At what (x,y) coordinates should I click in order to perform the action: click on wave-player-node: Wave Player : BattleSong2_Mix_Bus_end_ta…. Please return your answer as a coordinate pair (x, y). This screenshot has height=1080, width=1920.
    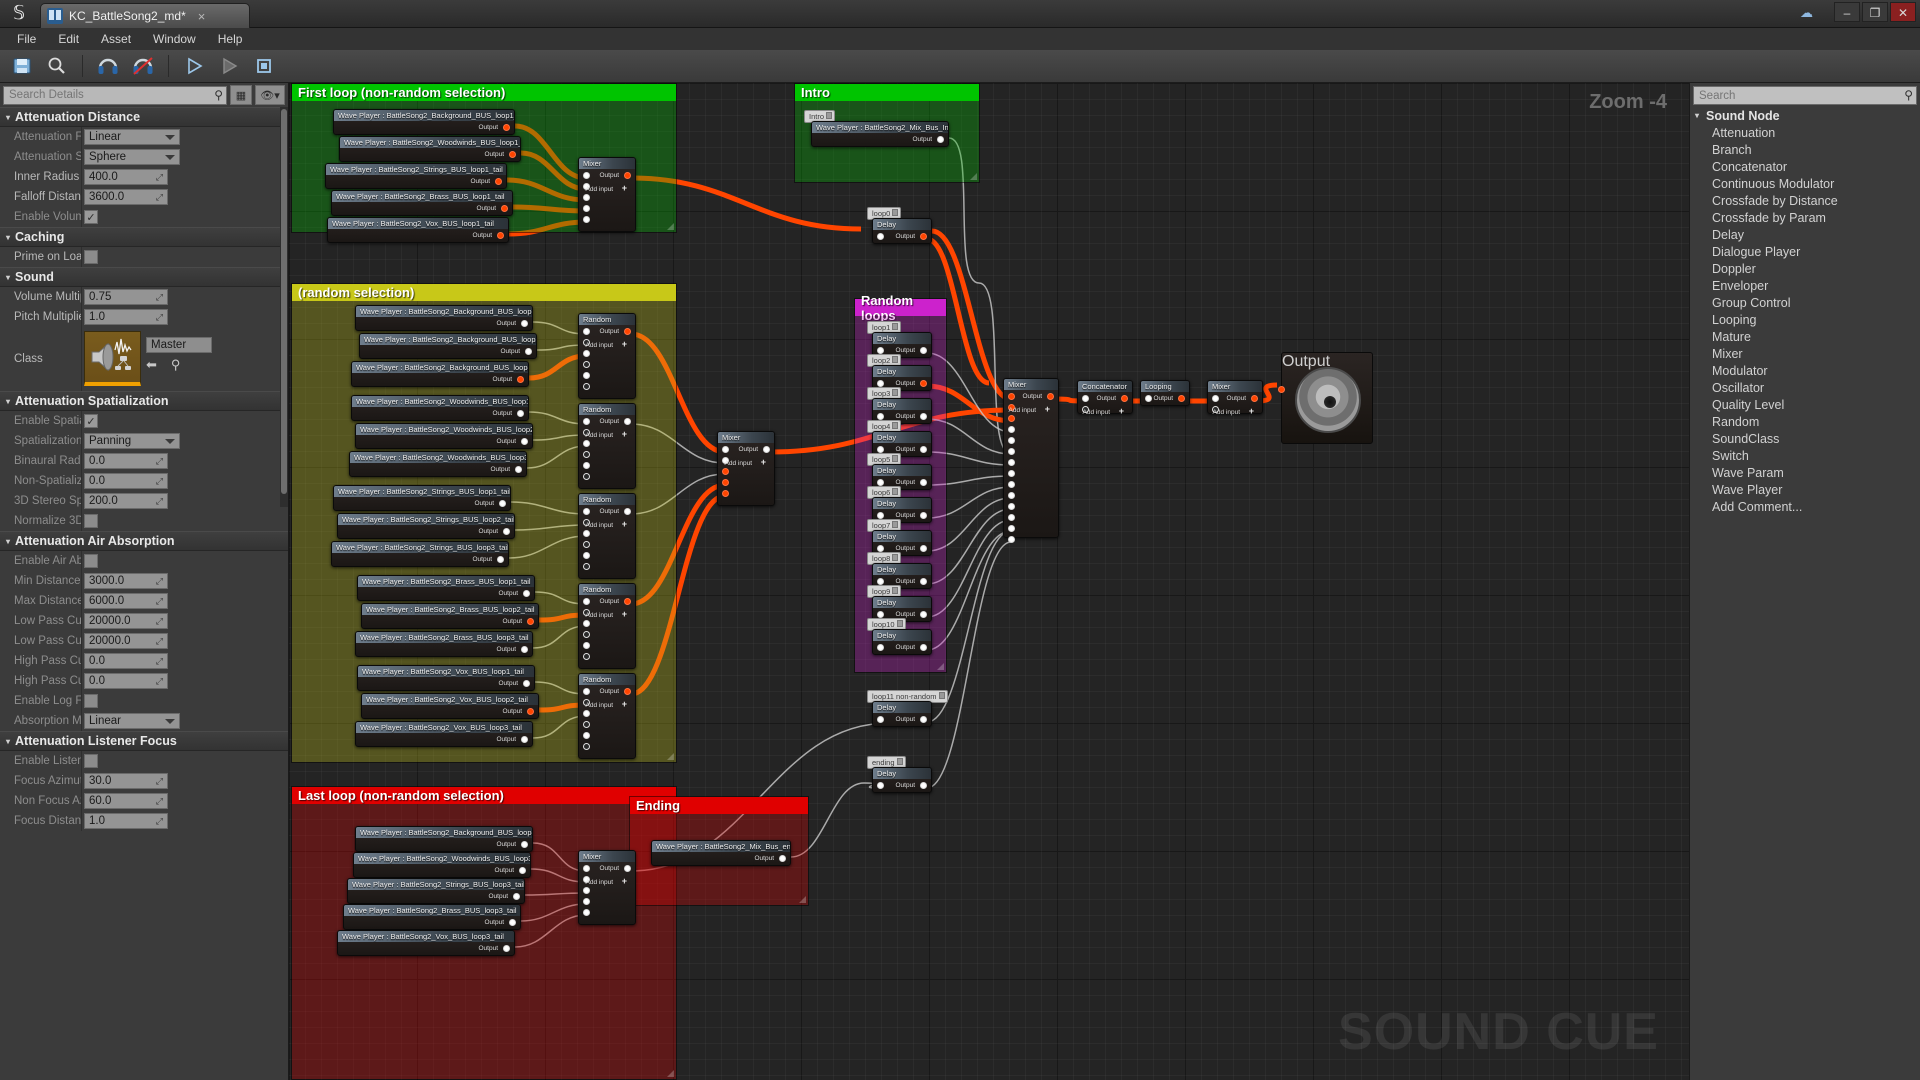
    Looking at the image, I should click on (721, 853).